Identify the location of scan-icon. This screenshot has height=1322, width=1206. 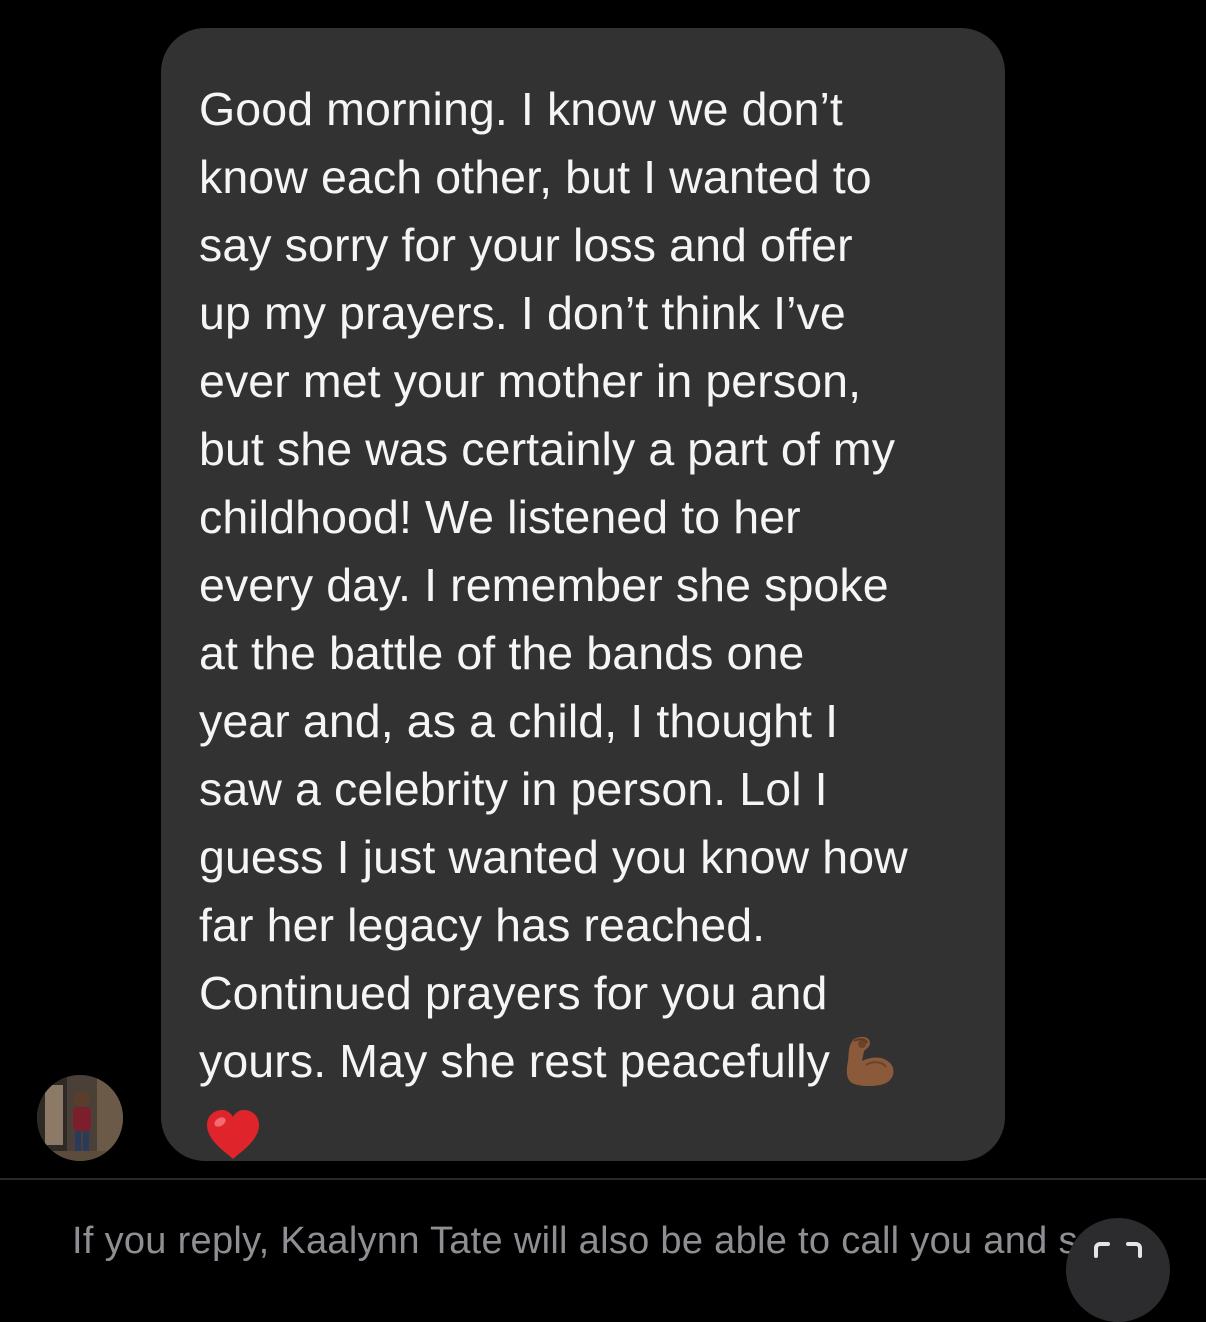
(1118, 1250).